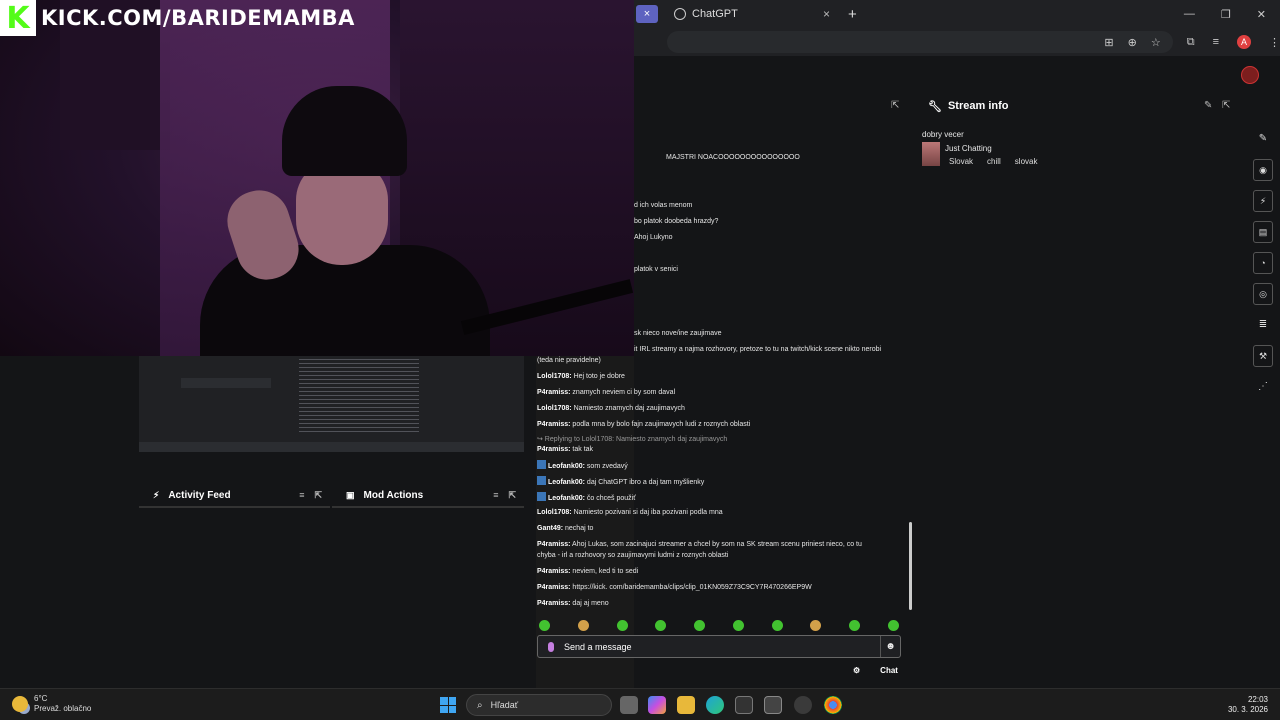 This screenshot has width=1280, height=720. Describe the element at coordinates (234, 496) in the screenshot. I see `activity-feed-panel: ⚡︎ Activity Feed ≡ ⇱` at that location.